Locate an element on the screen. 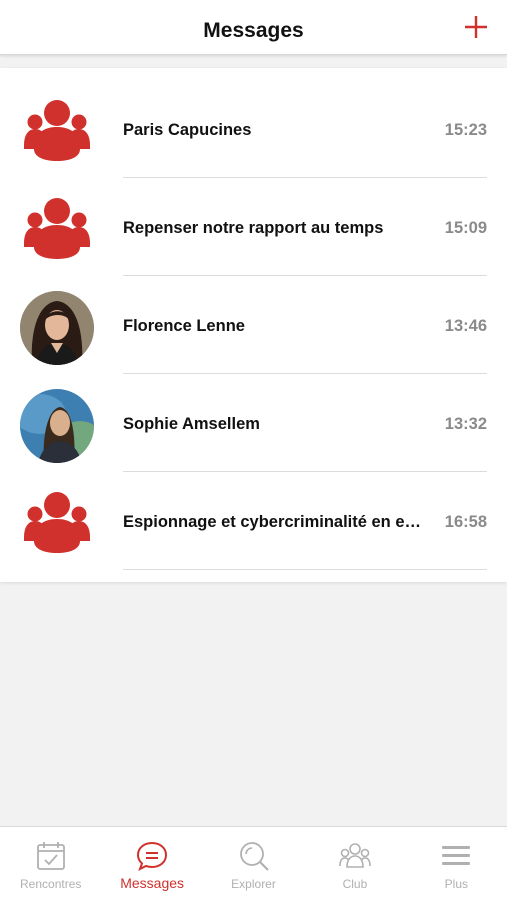 The width and height of the screenshot is (507, 900). add-conversation-button is located at coordinates (476, 27).